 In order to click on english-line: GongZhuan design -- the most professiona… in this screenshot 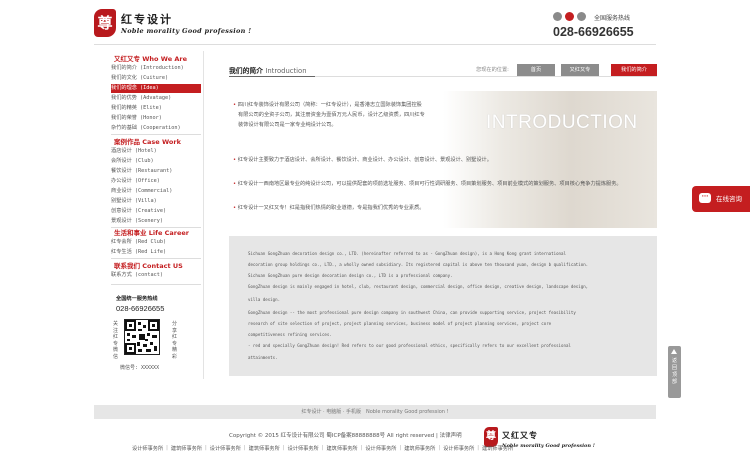, I will do `click(412, 312)`.